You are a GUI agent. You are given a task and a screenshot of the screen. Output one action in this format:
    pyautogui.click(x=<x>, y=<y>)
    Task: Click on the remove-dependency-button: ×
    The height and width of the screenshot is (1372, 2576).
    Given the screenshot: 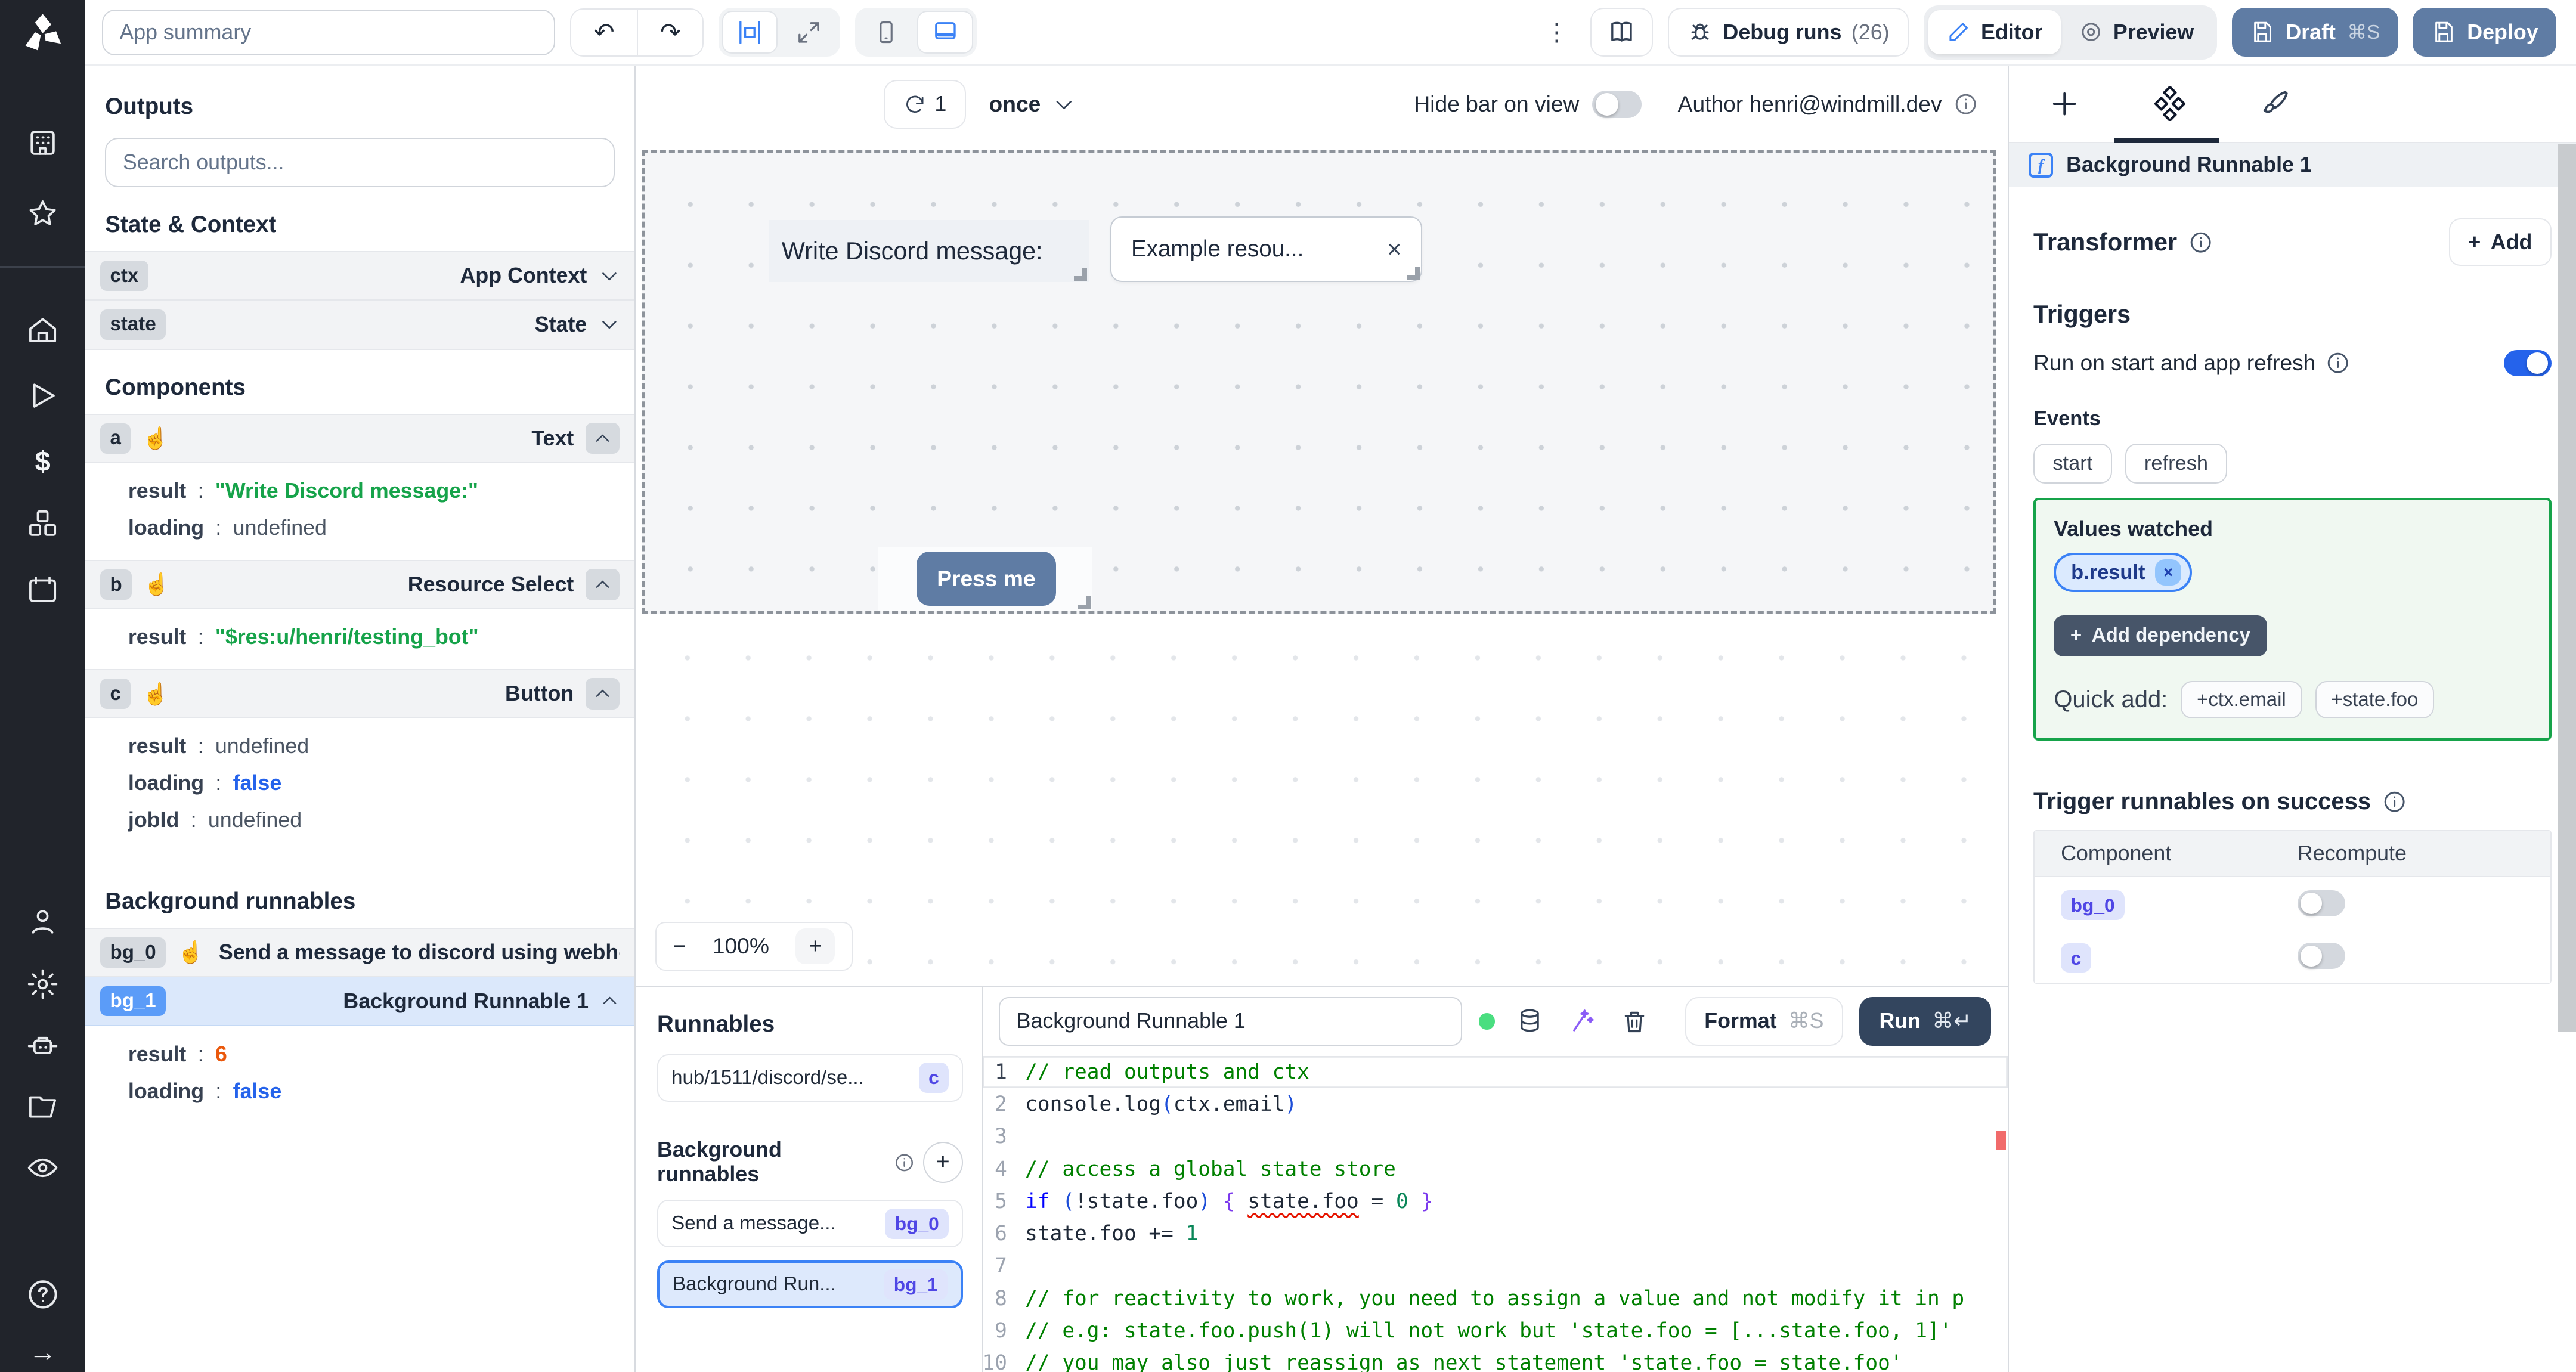 What is the action you would take?
    pyautogui.click(x=2168, y=572)
    